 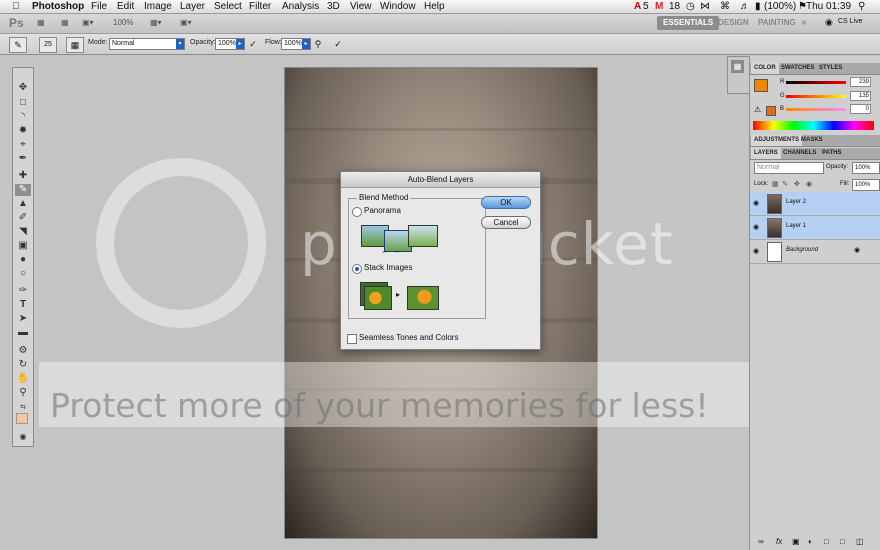 What do you see at coordinates (758, 6) in the screenshot?
I see `battery-icon: ▮` at bounding box center [758, 6].